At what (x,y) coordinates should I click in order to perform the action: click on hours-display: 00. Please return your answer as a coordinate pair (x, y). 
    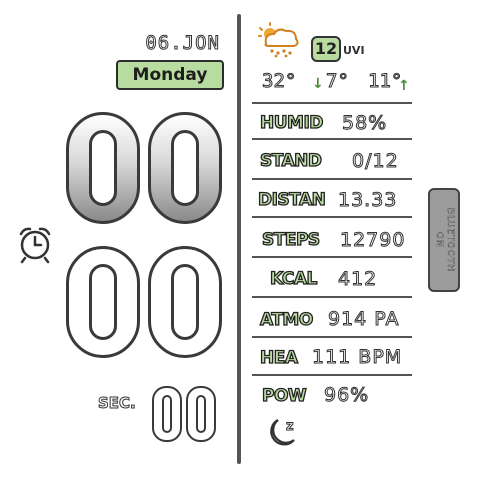
    Looking at the image, I should click on (144, 168).